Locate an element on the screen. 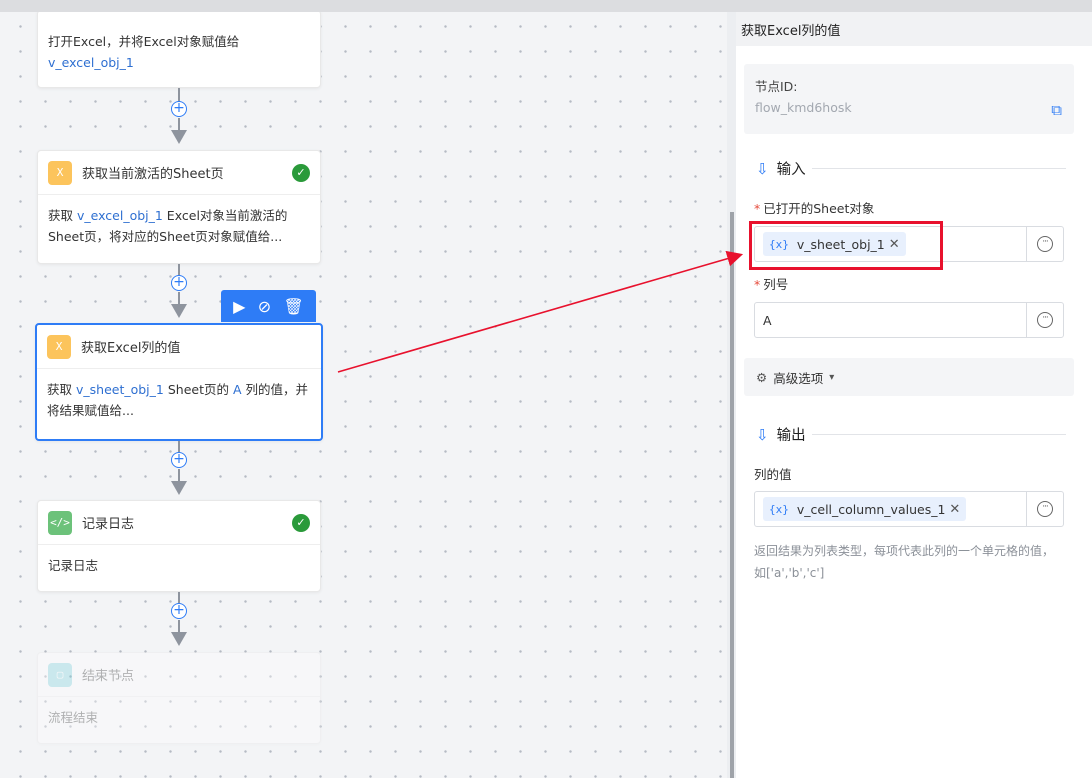  input-section-title: ⇩ 输入 is located at coordinates (911, 168).